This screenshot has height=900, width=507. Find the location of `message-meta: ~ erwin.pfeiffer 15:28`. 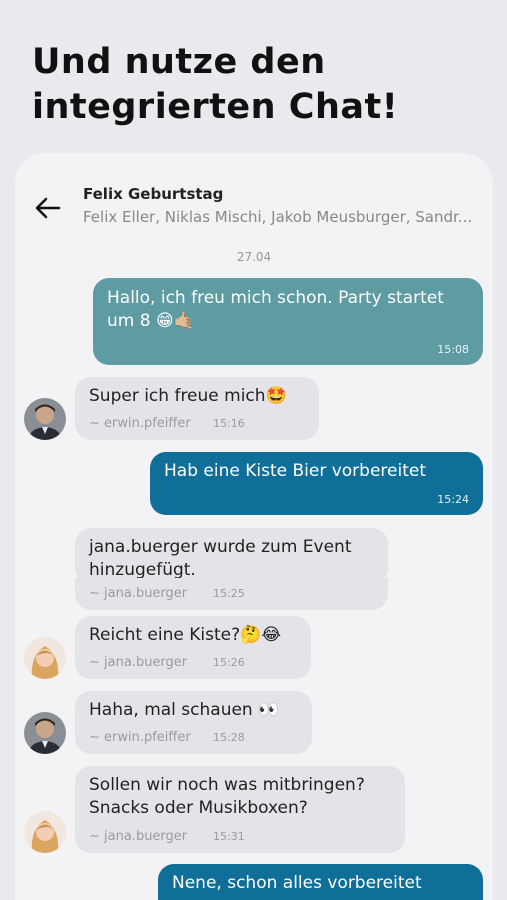

message-meta: ~ erwin.pfeiffer 15:28 is located at coordinates (167, 737).